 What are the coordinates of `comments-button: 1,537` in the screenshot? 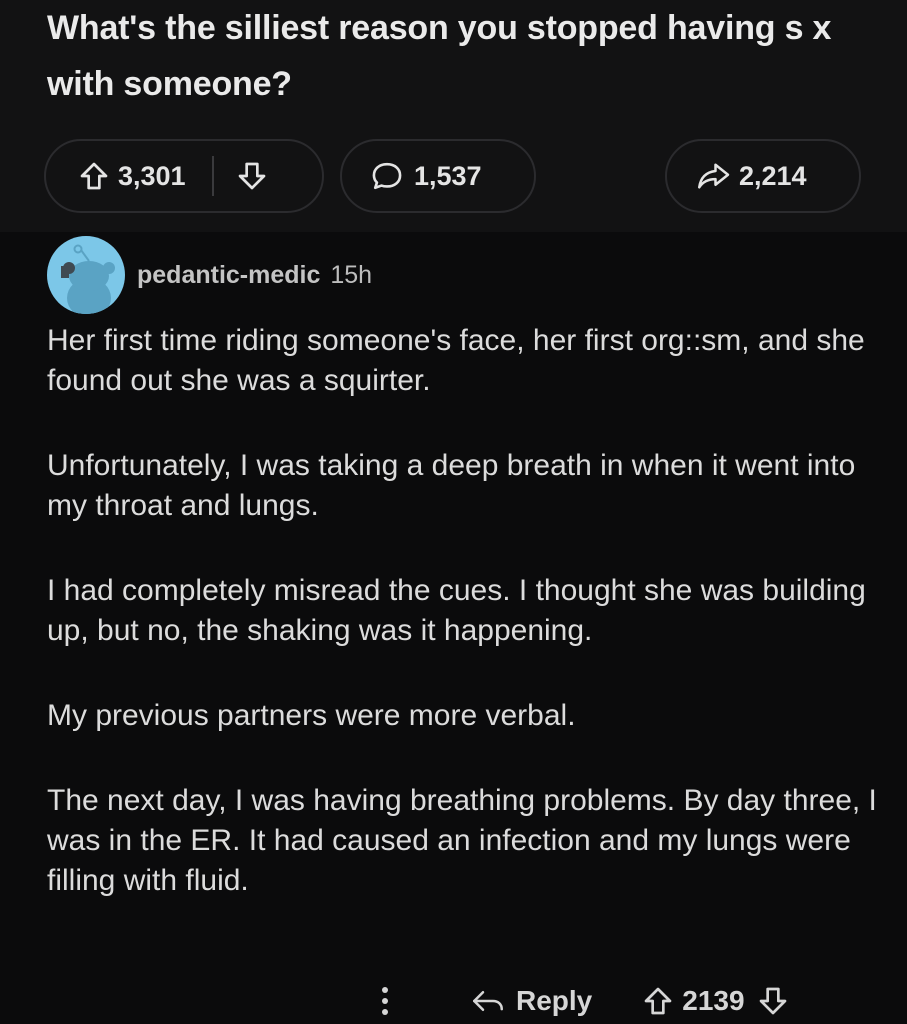 It's located at (438, 176).